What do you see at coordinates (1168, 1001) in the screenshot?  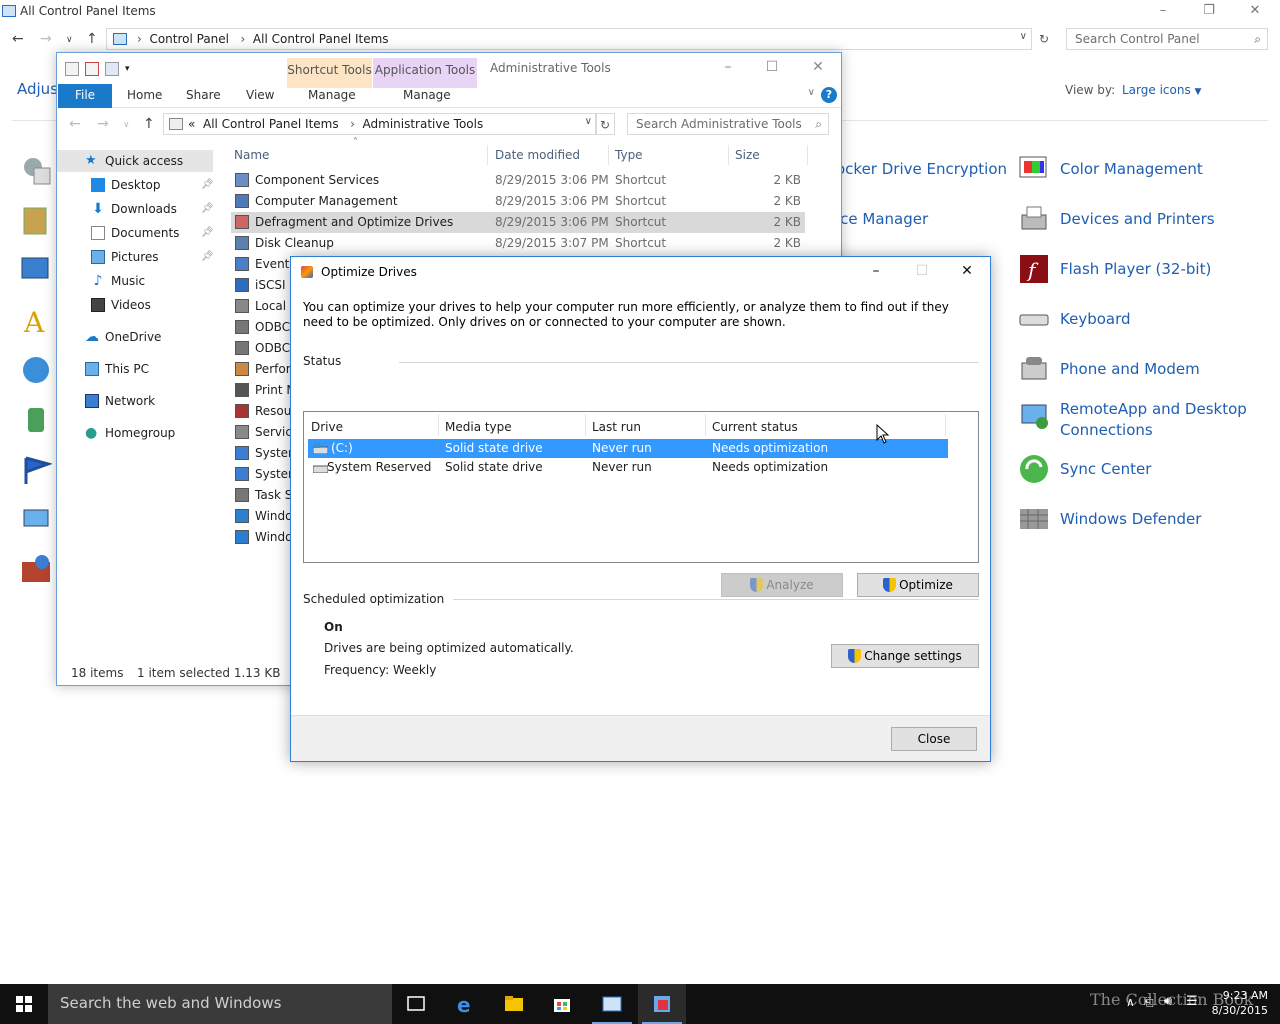 I see `volume-icon: 🔊︎` at bounding box center [1168, 1001].